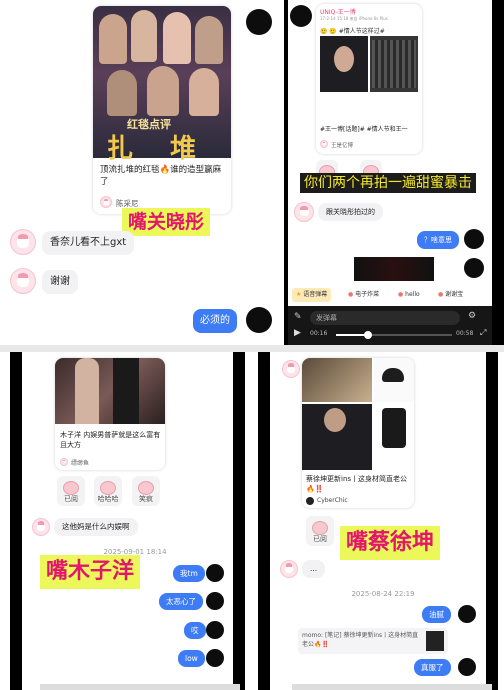  What do you see at coordinates (390, 543) in the screenshot?
I see `caption-label: 嘴蔡徐坤` at bounding box center [390, 543].